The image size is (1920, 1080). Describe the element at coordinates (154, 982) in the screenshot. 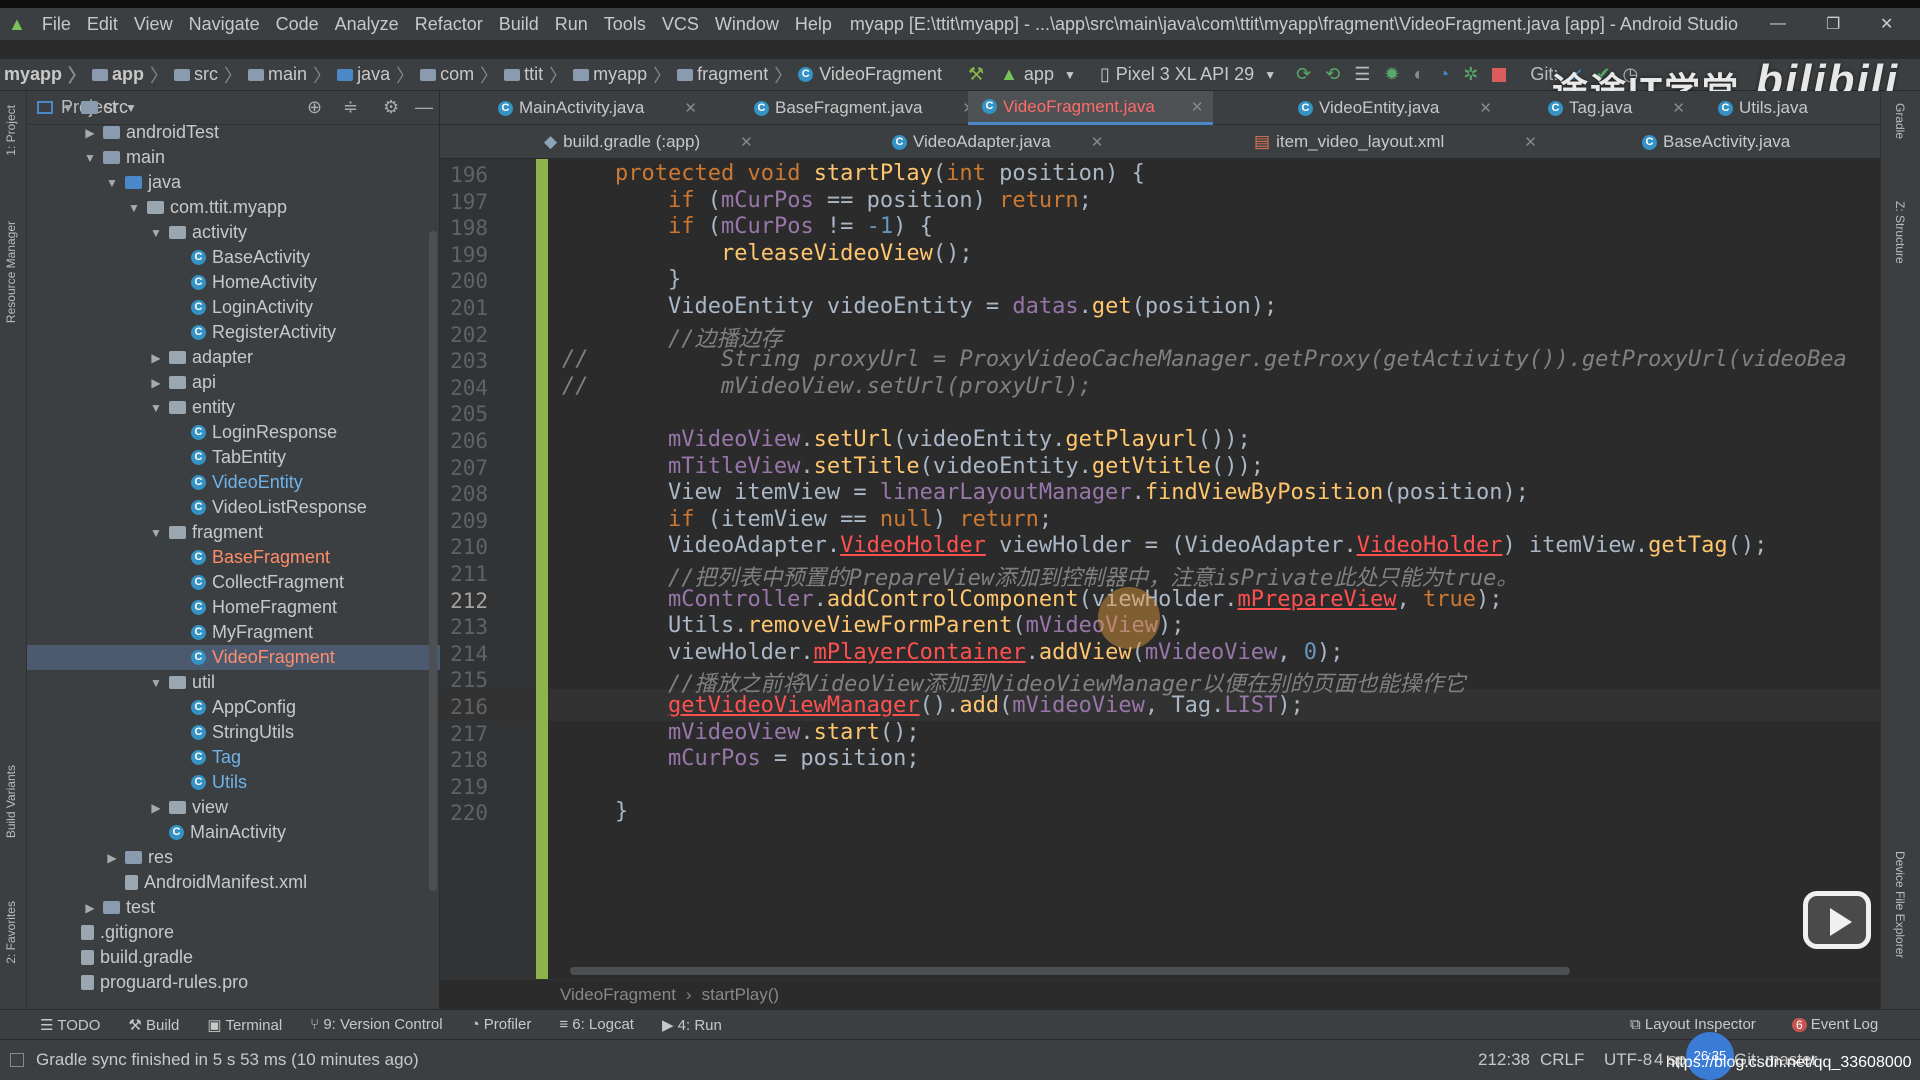

I see `tree-item: proguard-rules.pro` at that location.